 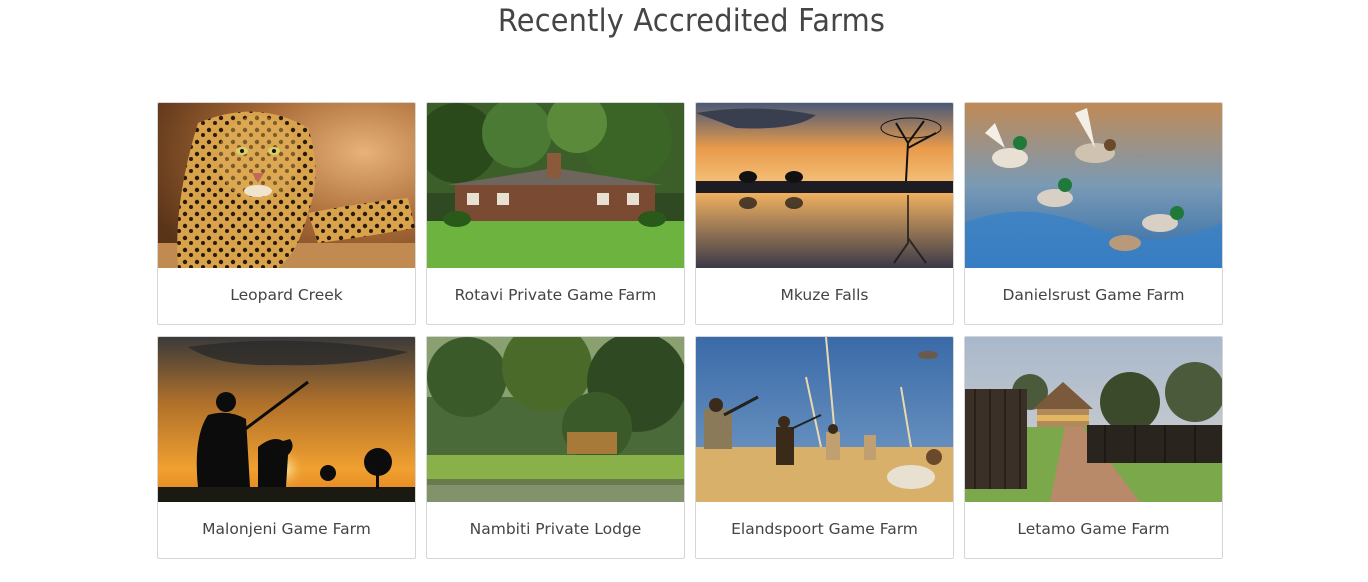 I want to click on farm-card-mkuze-falls: Mkuze Falls, so click(x=824, y=213).